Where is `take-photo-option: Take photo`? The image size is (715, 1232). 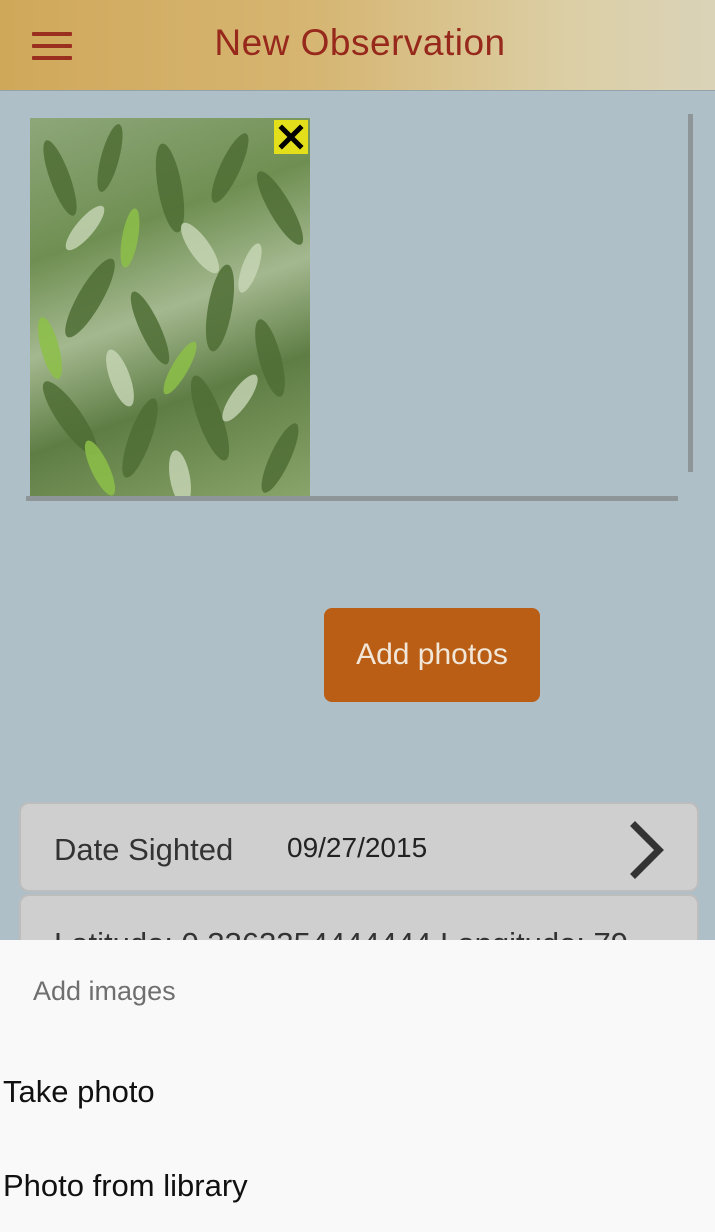
take-photo-option: Take photo is located at coordinates (353, 1092).